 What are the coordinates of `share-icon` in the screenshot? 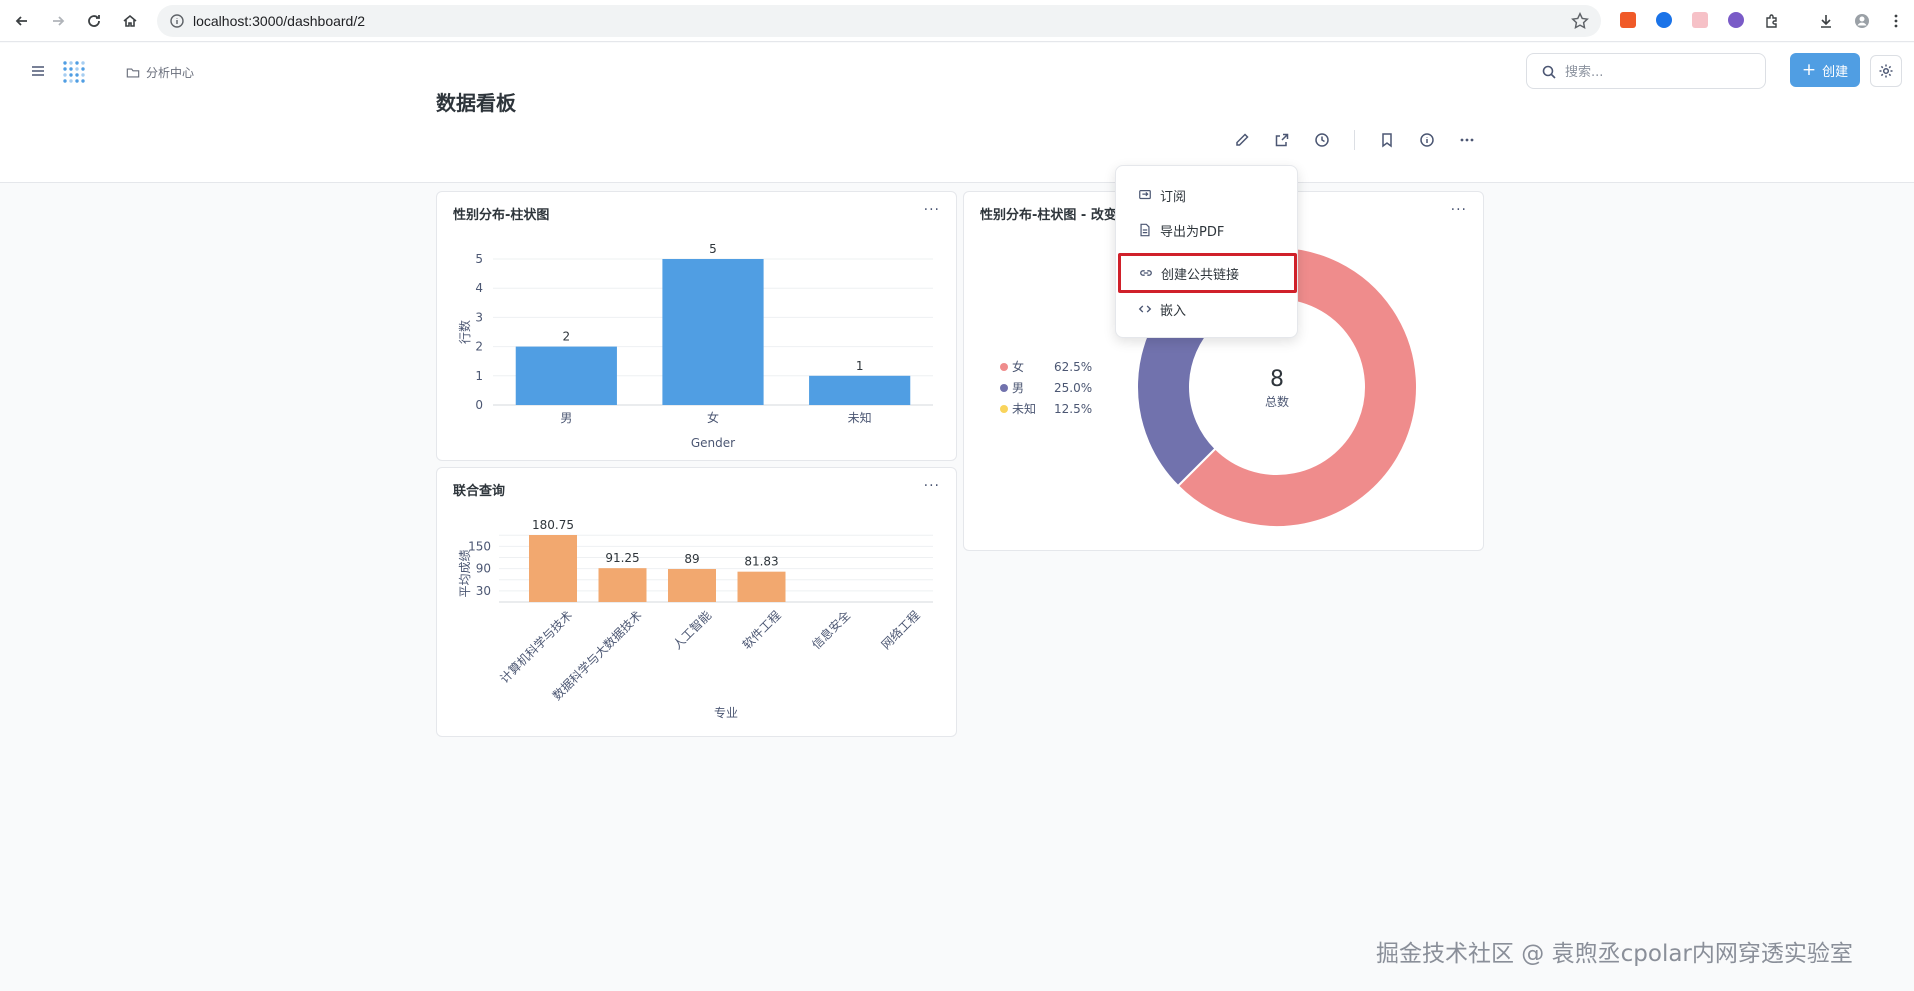 It's located at (1282, 140).